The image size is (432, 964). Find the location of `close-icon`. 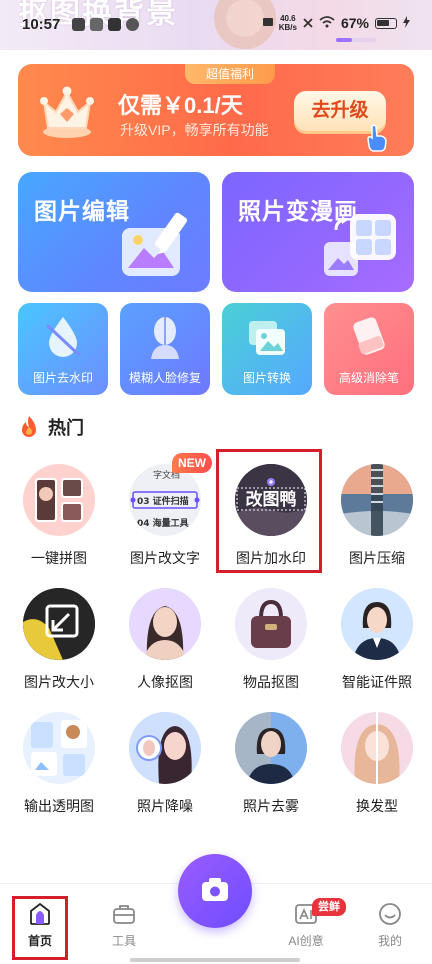

close-icon is located at coordinates (308, 23).